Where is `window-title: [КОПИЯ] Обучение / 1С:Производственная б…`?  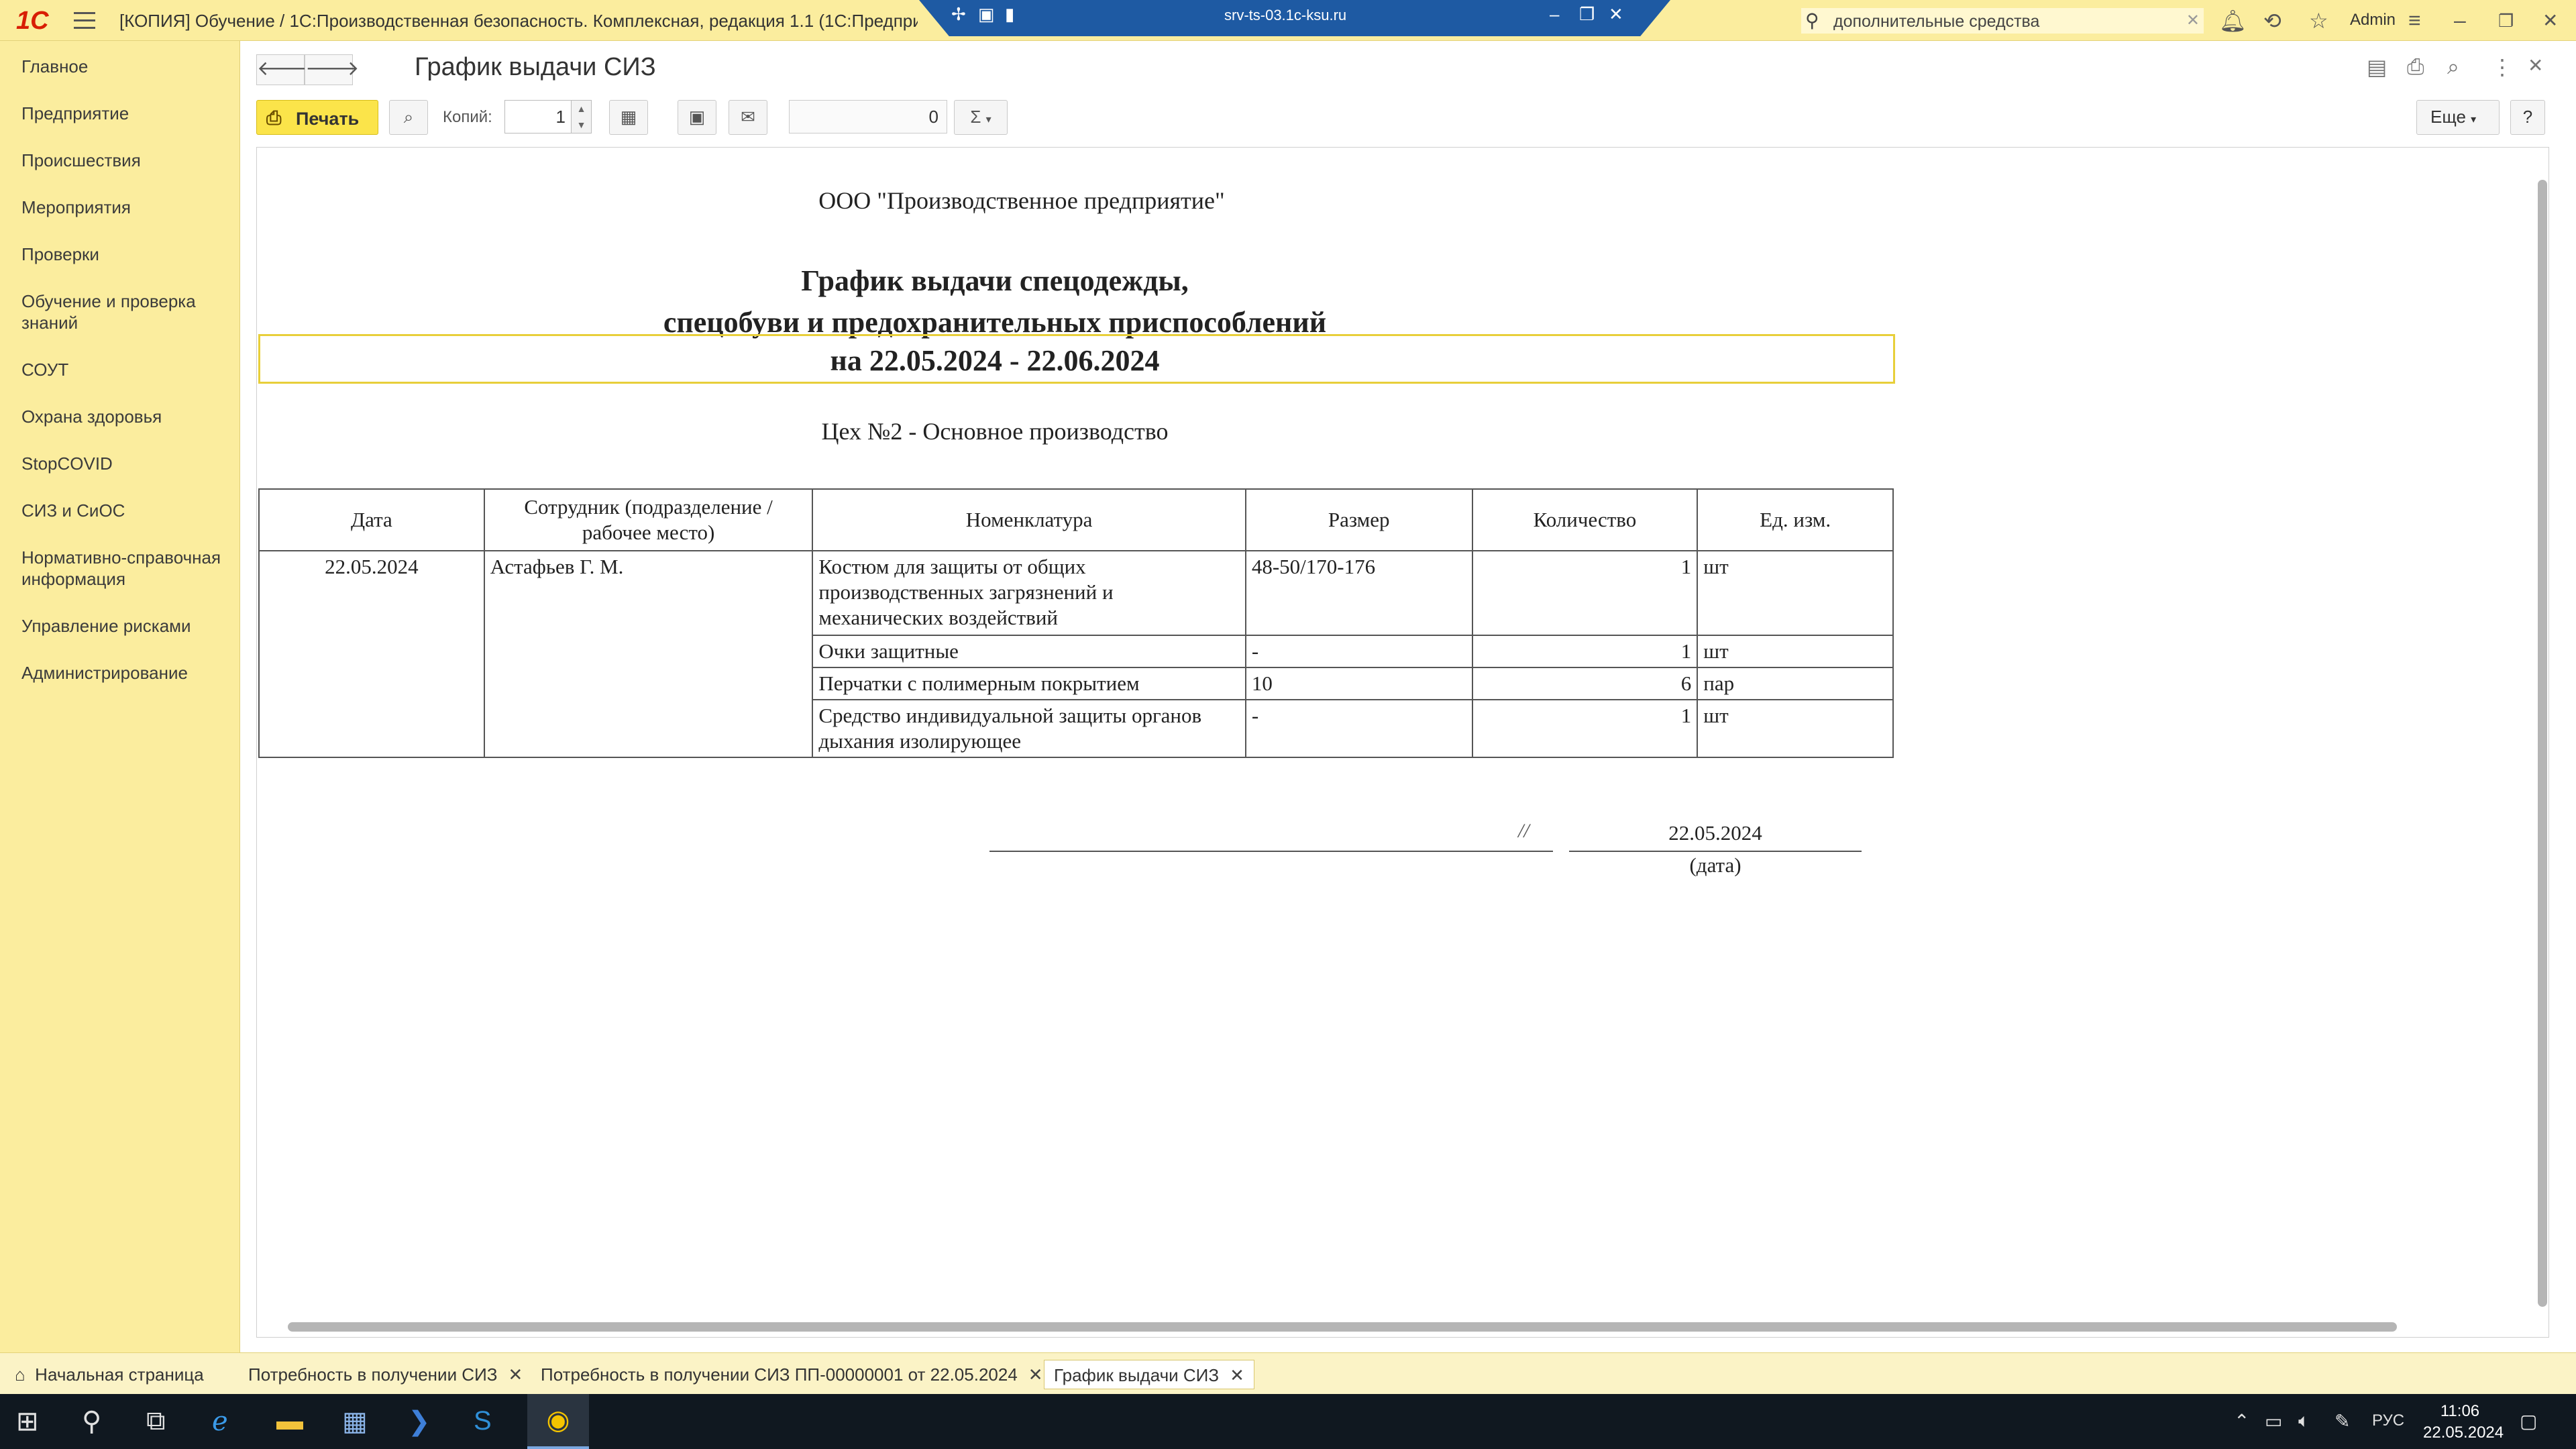 window-title: [КОПИЯ] Обучение / 1С:Производственная б… is located at coordinates (518, 21).